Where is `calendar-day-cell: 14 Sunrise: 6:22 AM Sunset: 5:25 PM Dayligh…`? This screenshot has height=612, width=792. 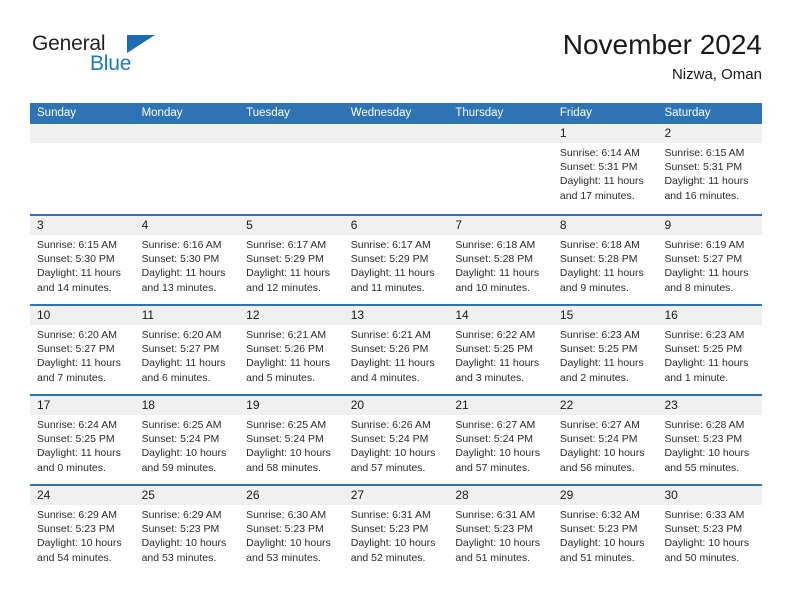 calendar-day-cell: 14 Sunrise: 6:22 AM Sunset: 5:25 PM Dayligh… is located at coordinates (500, 350).